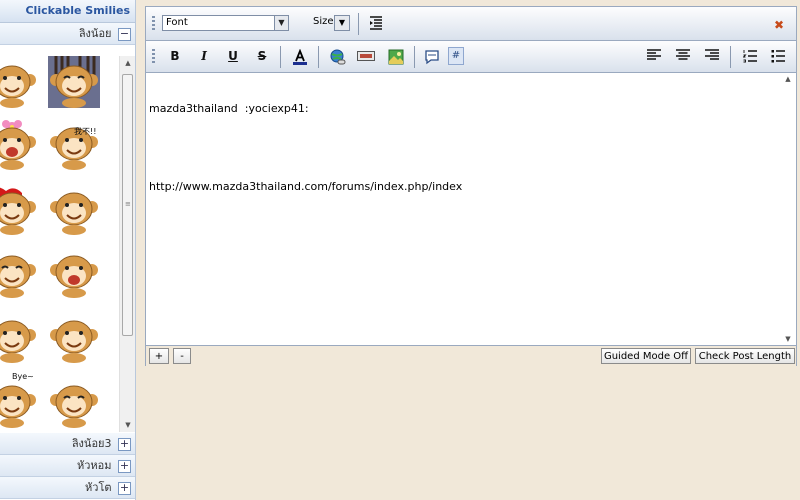  I want to click on indent-icon, so click(376, 23).